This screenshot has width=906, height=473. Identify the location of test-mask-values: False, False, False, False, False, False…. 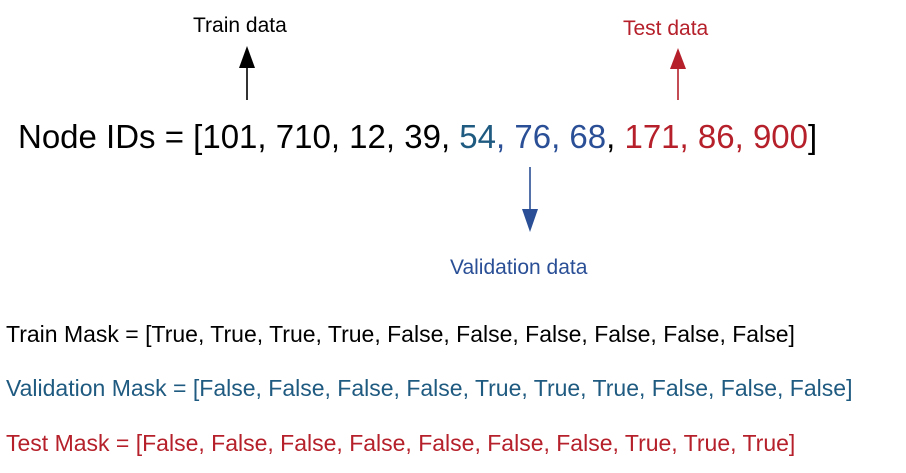
(465, 443).